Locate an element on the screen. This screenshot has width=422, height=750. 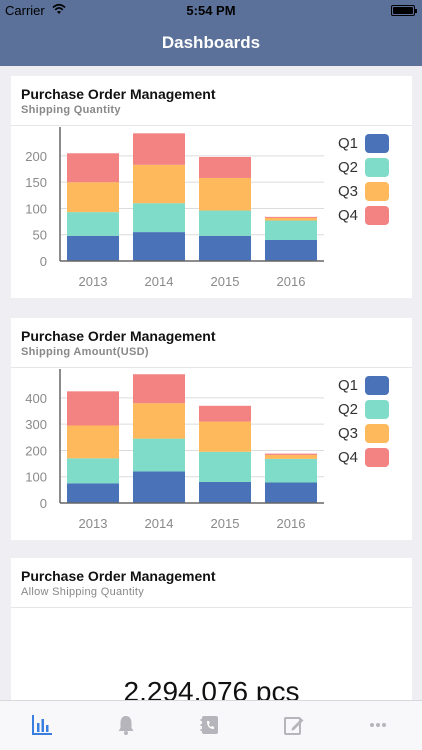
card-subtitle: Shipping Quantity is located at coordinates (71, 110).